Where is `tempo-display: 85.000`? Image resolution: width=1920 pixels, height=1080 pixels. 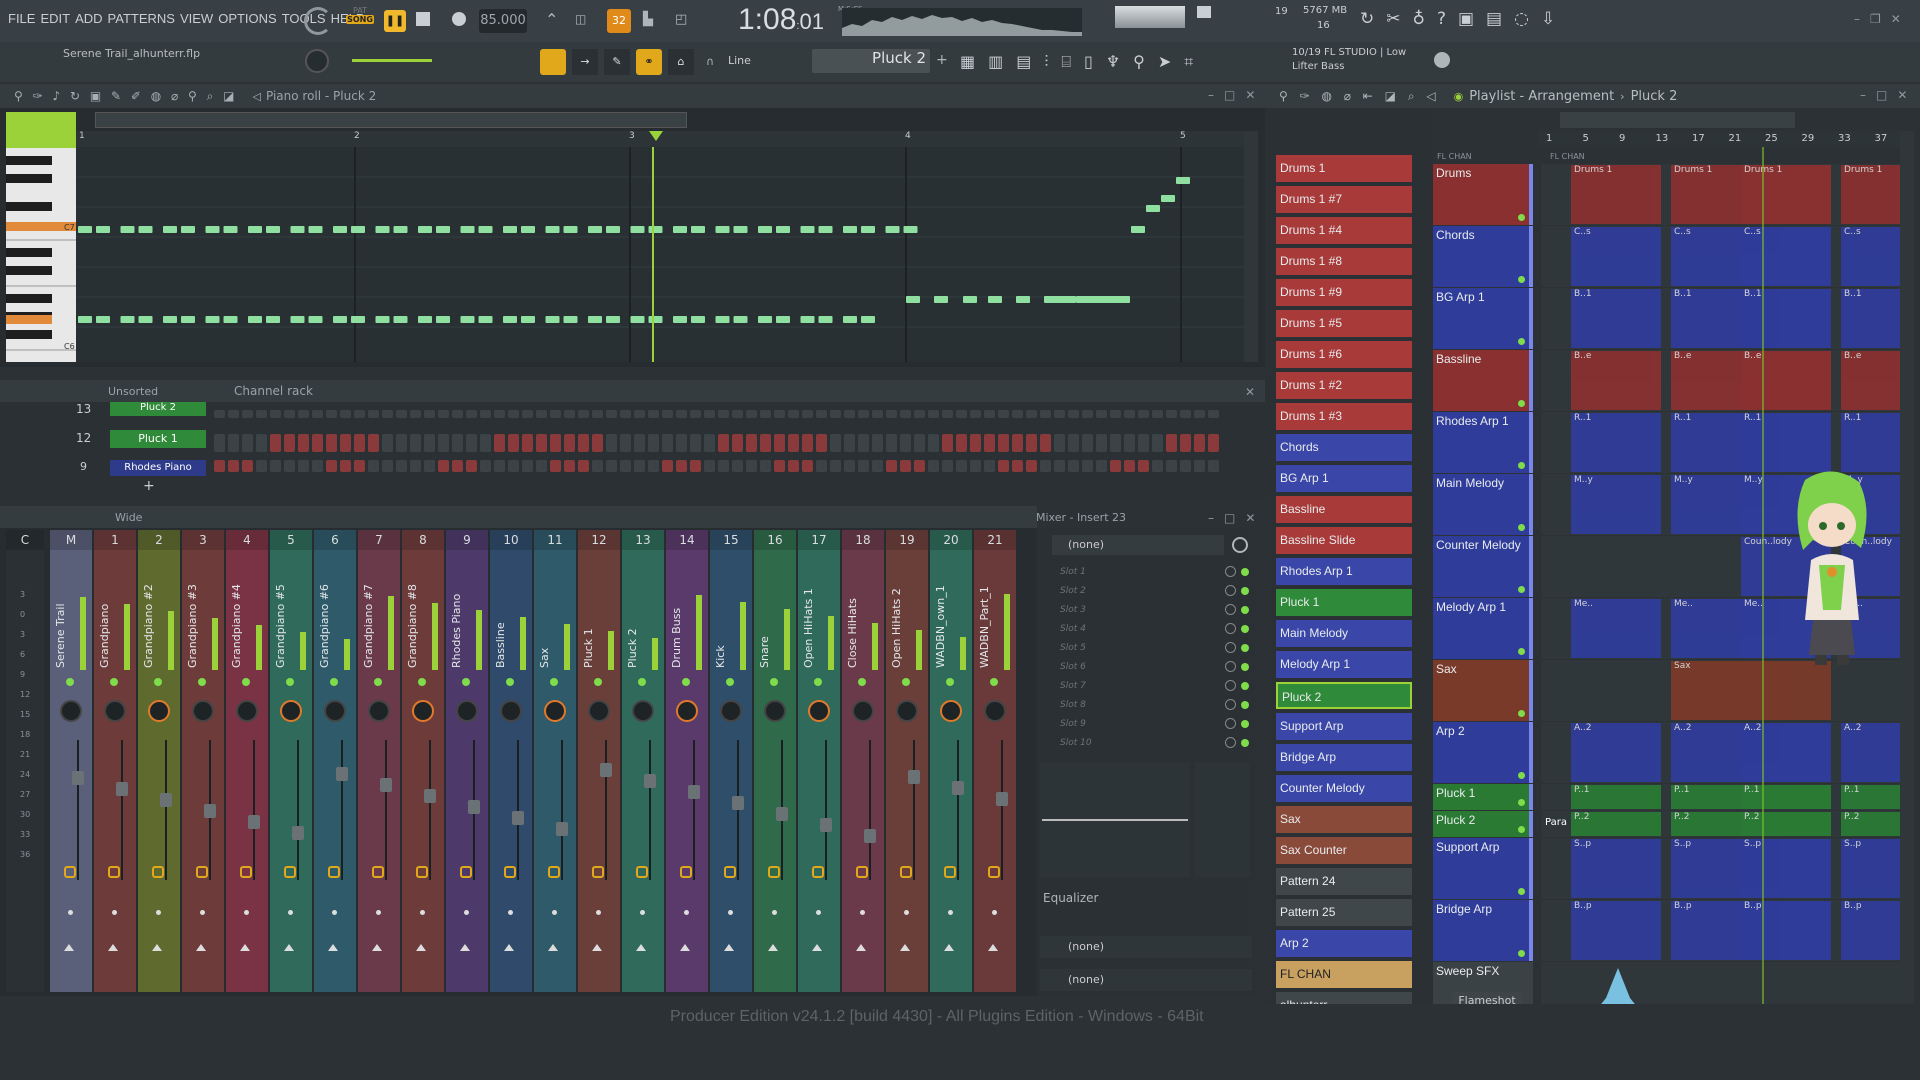
tempo-display: 85.000 is located at coordinates (503, 21).